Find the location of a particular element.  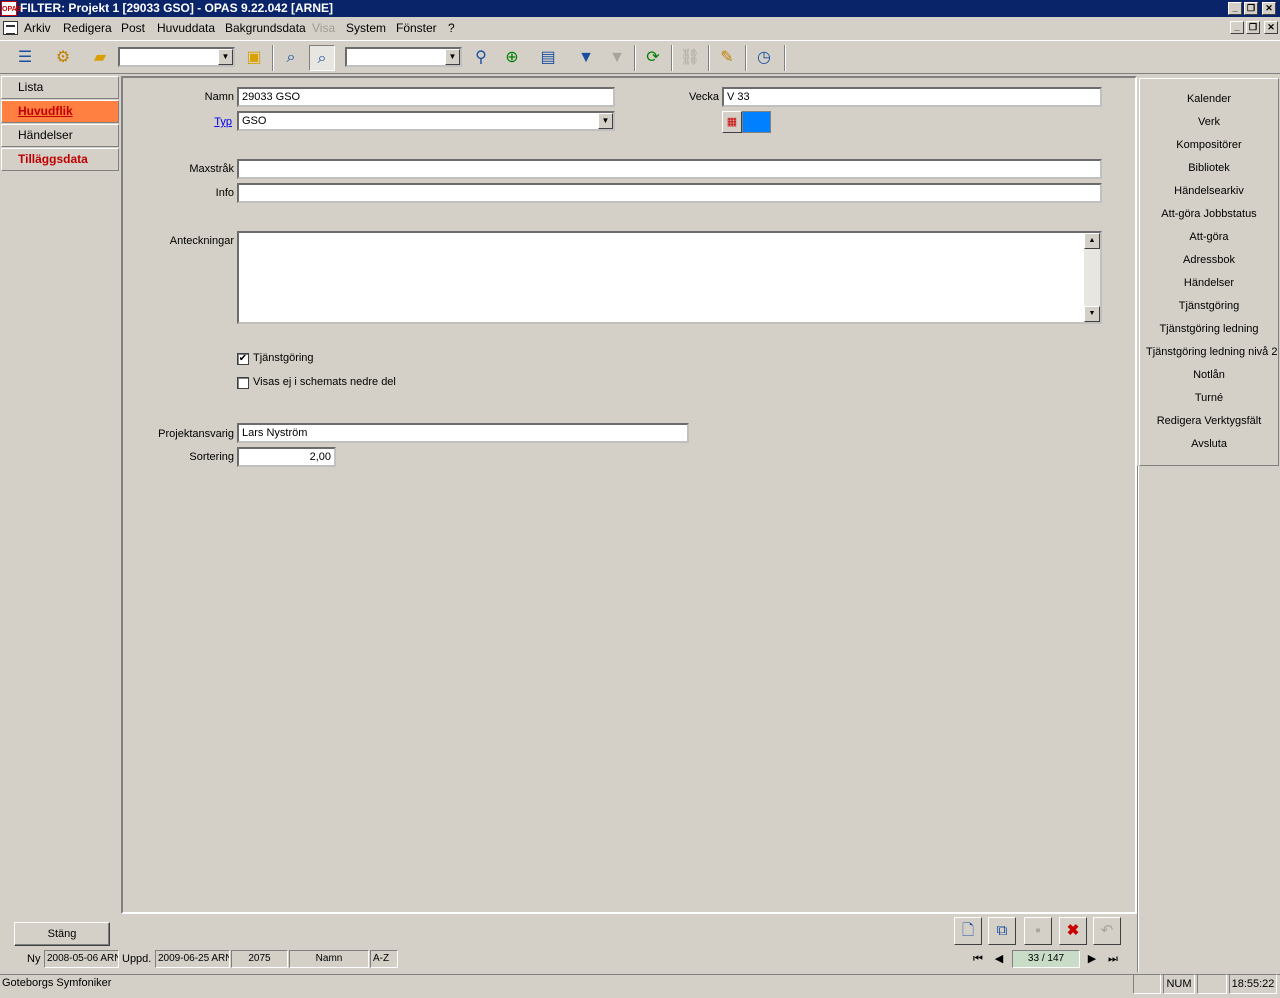

clock-display: 18:55:22 is located at coordinates (1253, 984).